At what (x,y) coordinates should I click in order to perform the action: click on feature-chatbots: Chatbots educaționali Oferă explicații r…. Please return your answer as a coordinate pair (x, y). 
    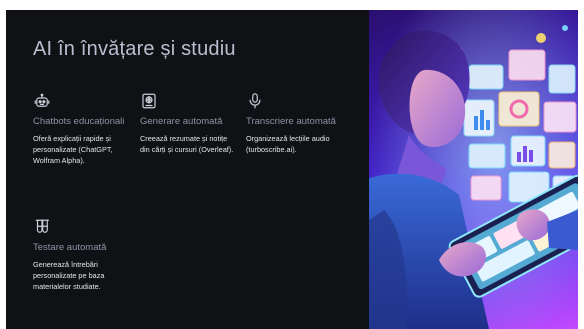
    Looking at the image, I should click on (83, 129).